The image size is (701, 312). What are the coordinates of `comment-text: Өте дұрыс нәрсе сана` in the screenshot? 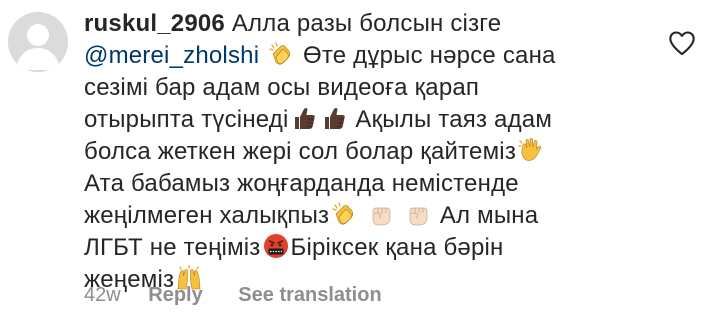 It's located at (426, 55).